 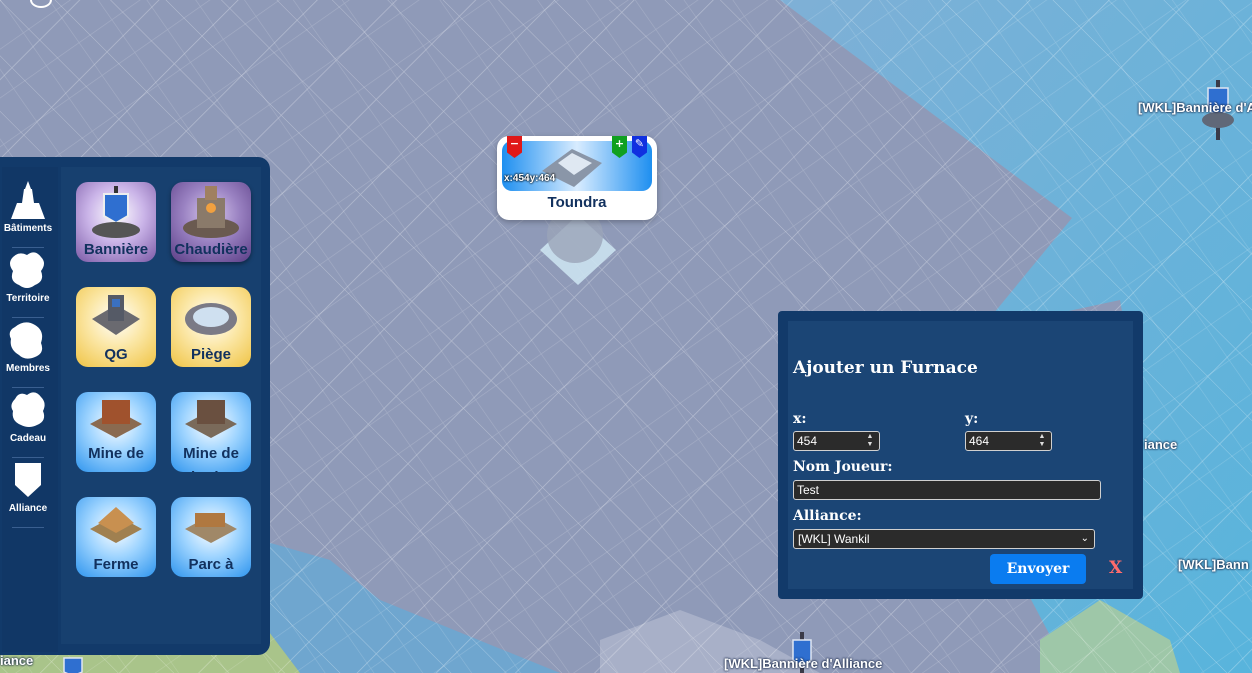 I want to click on y-input: 464 ▲ ▼, so click(x=1008, y=441).